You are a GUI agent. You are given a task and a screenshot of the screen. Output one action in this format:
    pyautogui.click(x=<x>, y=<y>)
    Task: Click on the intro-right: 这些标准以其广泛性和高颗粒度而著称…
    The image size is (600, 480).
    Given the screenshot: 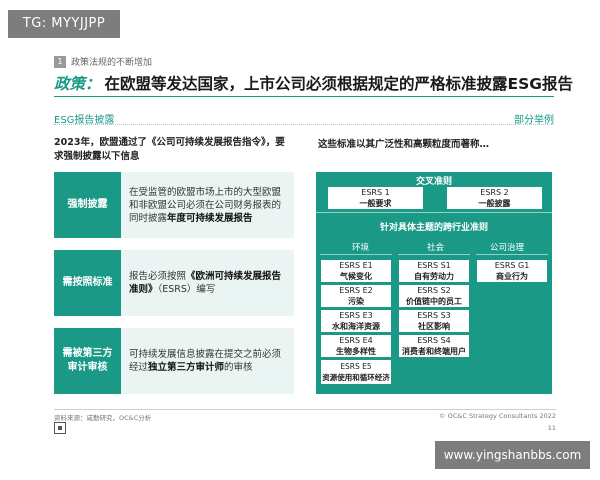 What is the action you would take?
    pyautogui.click(x=404, y=144)
    